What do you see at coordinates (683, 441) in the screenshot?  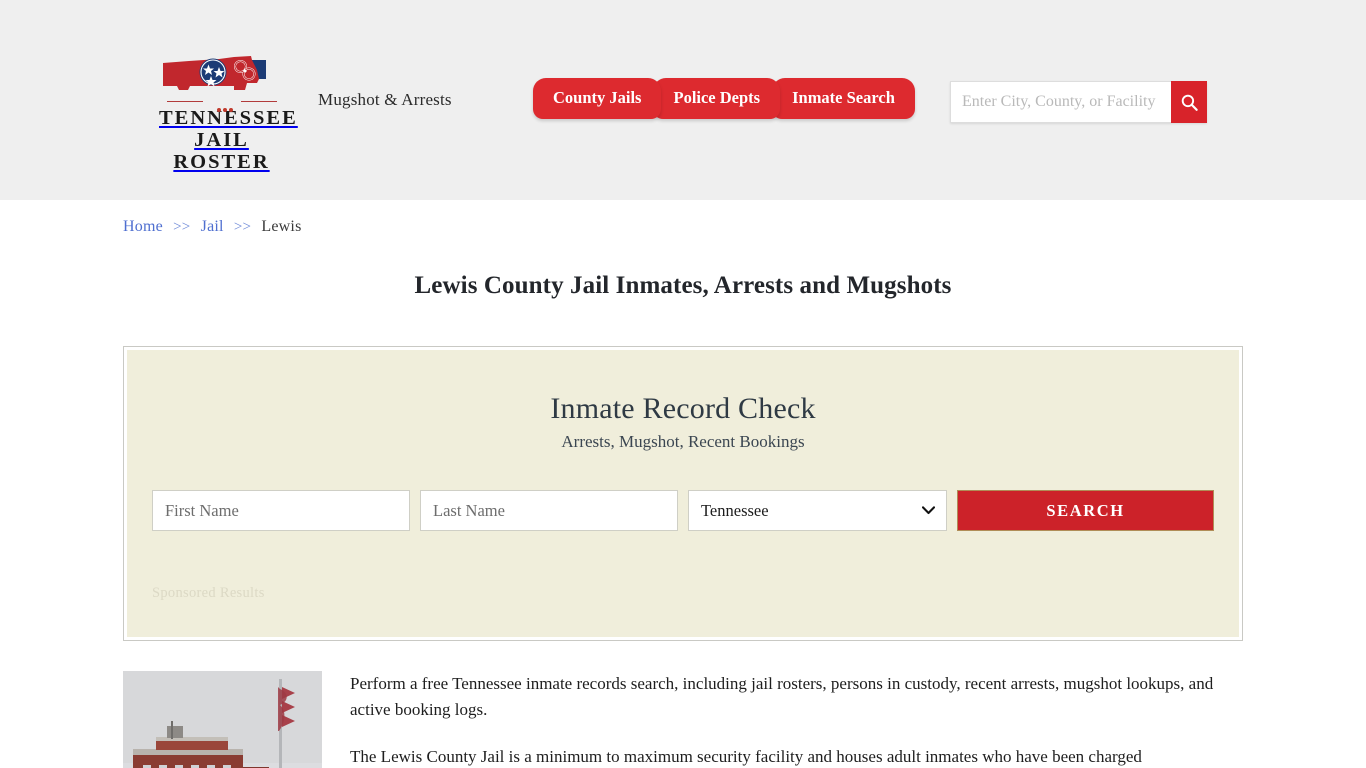 I see `record-panel-subtitle: Arrests, Mugshot, Recent Bookings` at bounding box center [683, 441].